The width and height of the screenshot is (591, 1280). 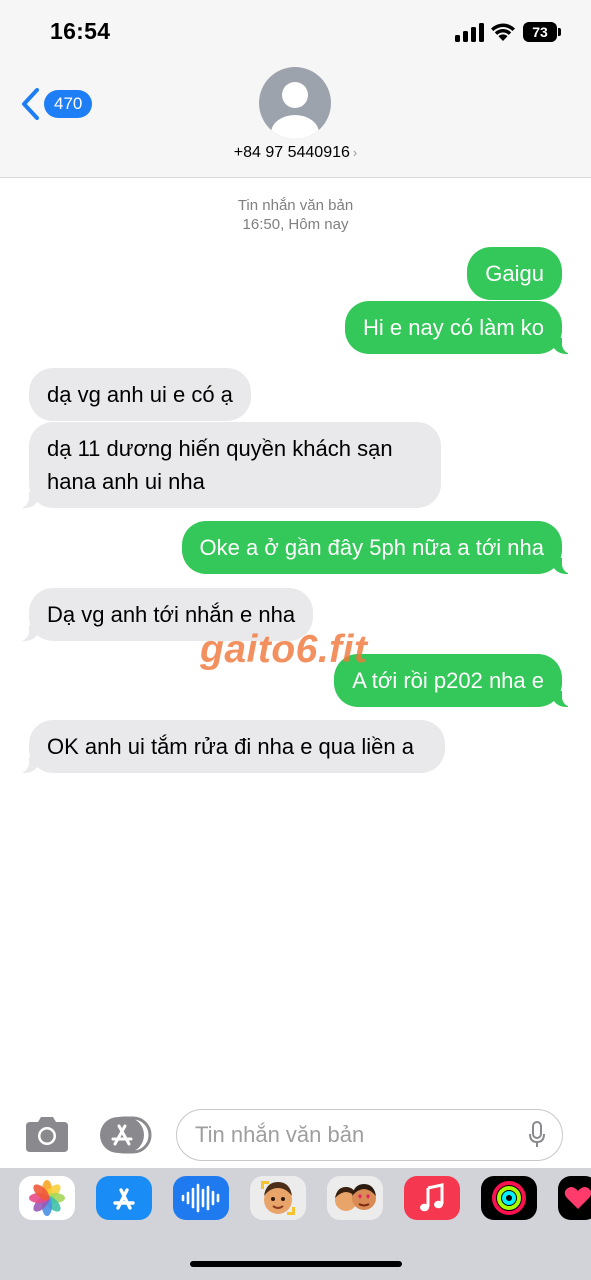 I want to click on message-timestamp: 16:50, Hôm nay, so click(x=295, y=224).